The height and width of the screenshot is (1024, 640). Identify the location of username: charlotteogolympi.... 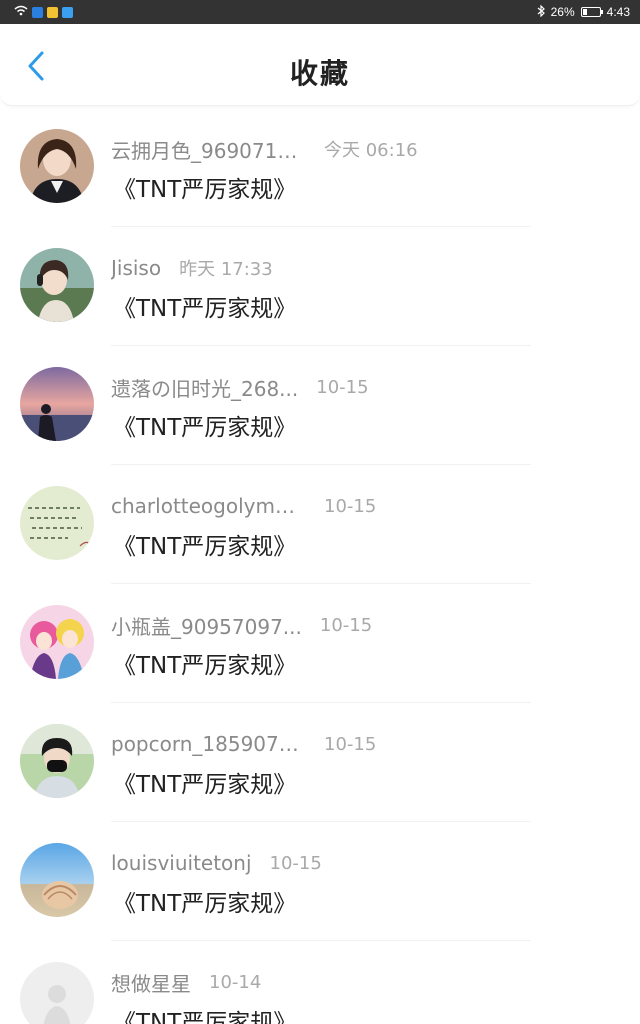
(208, 506).